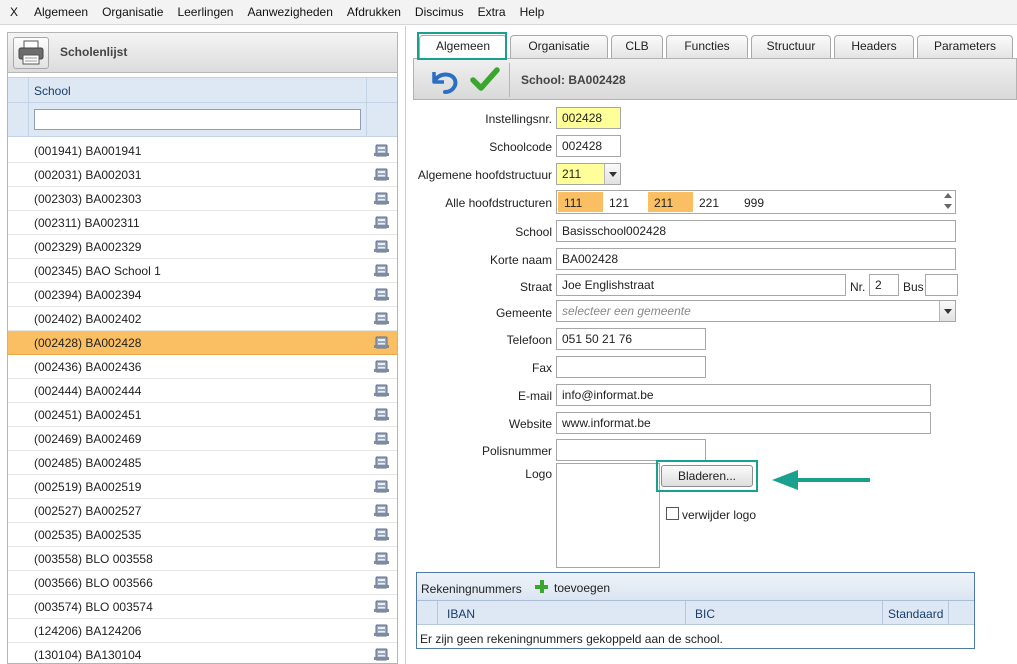  Describe the element at coordinates (202, 223) in the screenshot. I see `table-row: (002311) BA002311` at that location.